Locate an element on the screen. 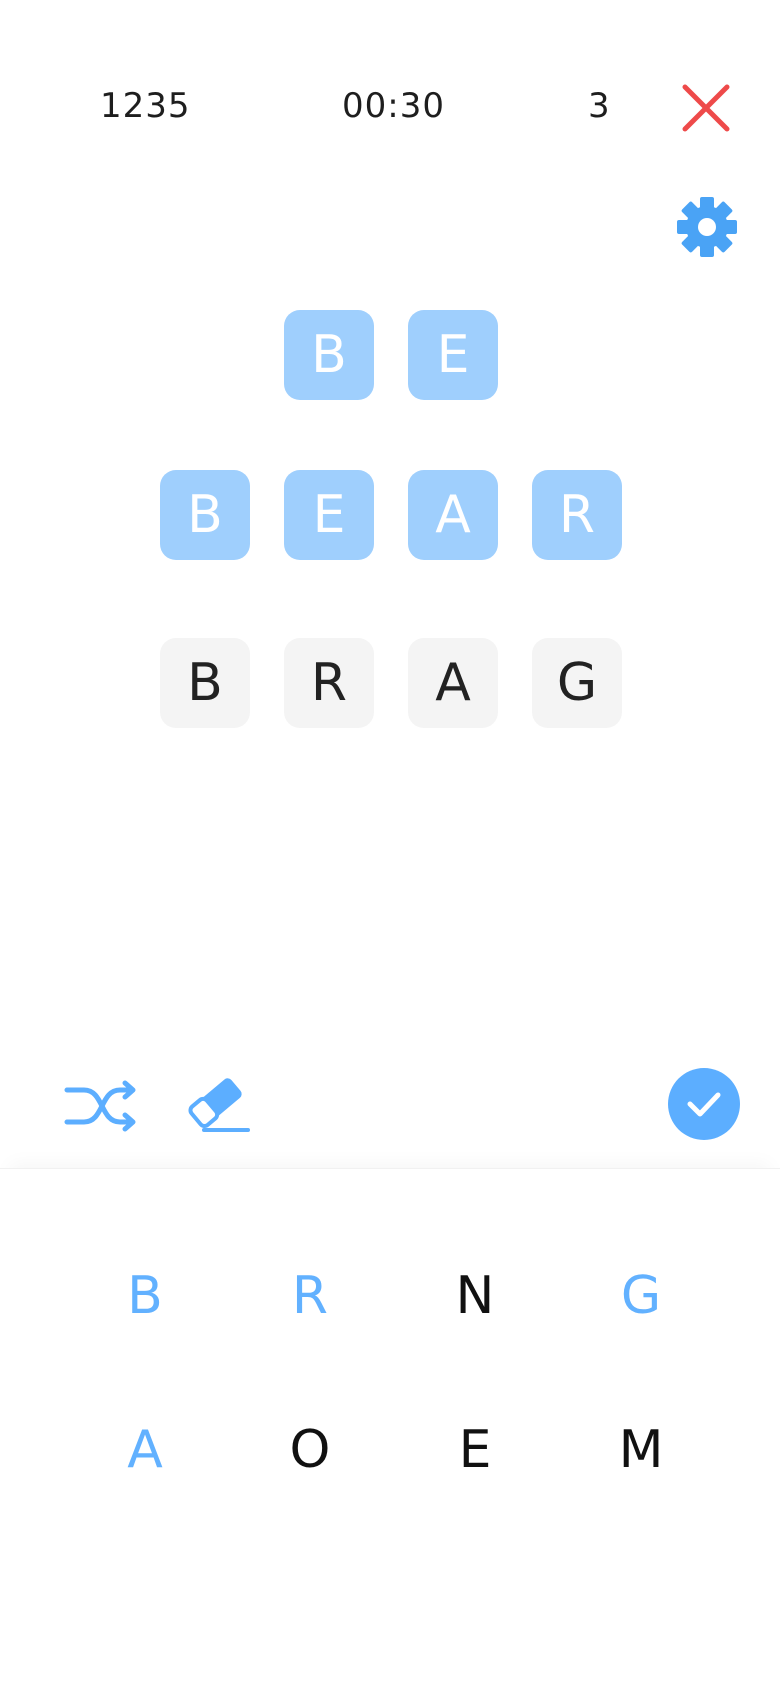 Image resolution: width=780 pixels, height=1689 pixels. shuffle-icon is located at coordinates (100, 1106).